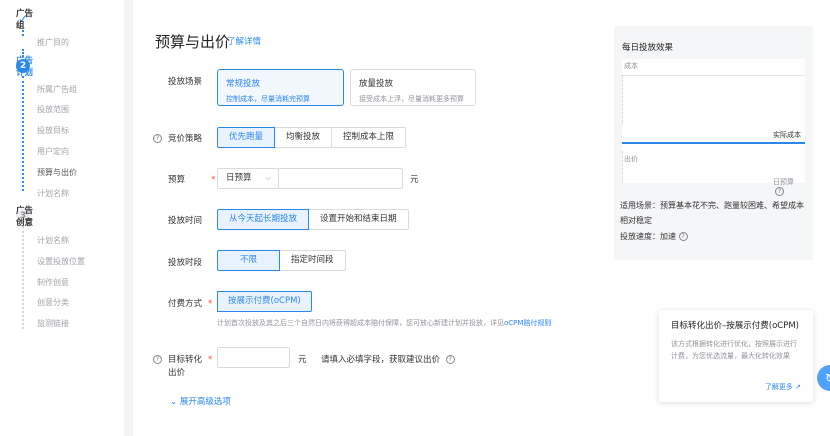  What do you see at coordinates (312, 260) in the screenshot?
I see `period-option-custom: 指定时间段` at bounding box center [312, 260].